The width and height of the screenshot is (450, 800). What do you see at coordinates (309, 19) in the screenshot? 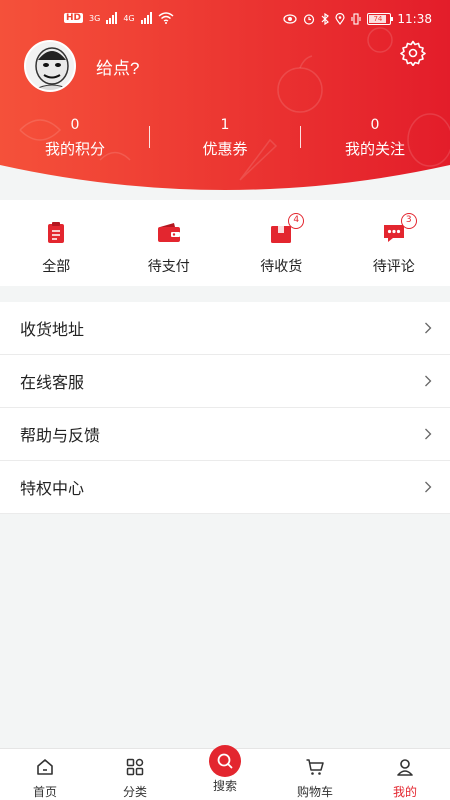
I see `alarm-icon` at bounding box center [309, 19].